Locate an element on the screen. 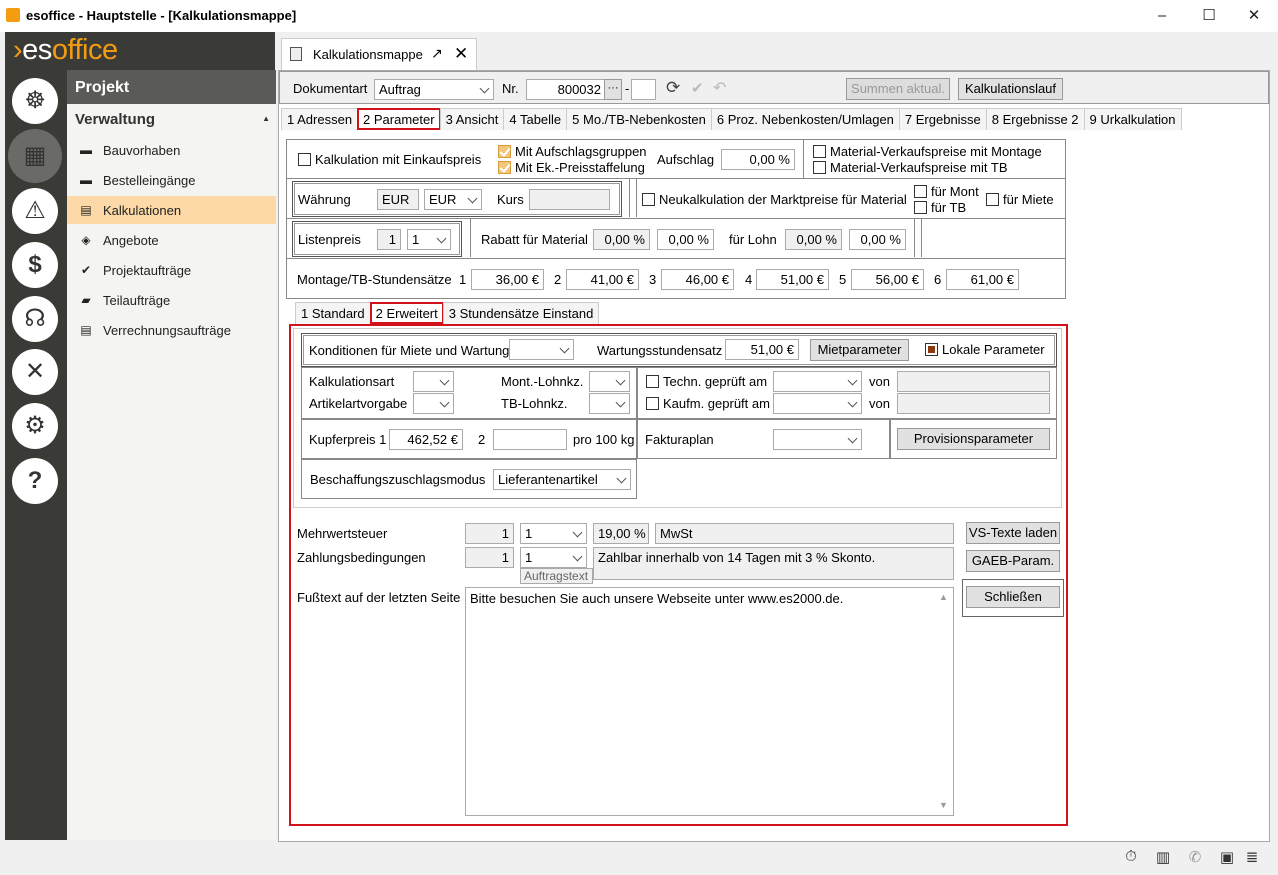 The image size is (1278, 875). alarm-icon: ⚠ is located at coordinates (35, 211).